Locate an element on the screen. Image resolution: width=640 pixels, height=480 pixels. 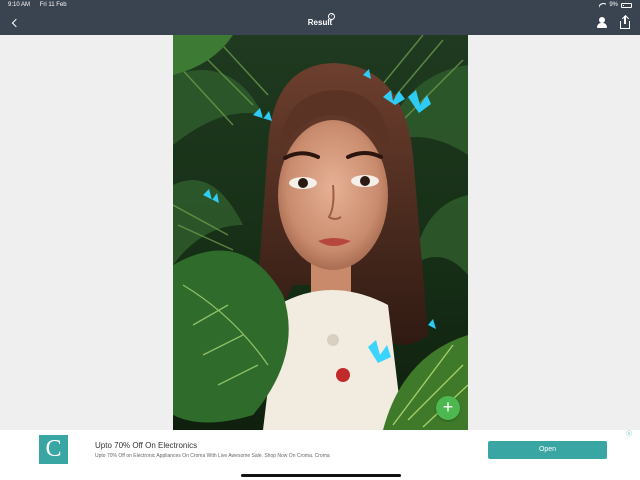
add-fab-button: + is located at coordinates (448, 408).